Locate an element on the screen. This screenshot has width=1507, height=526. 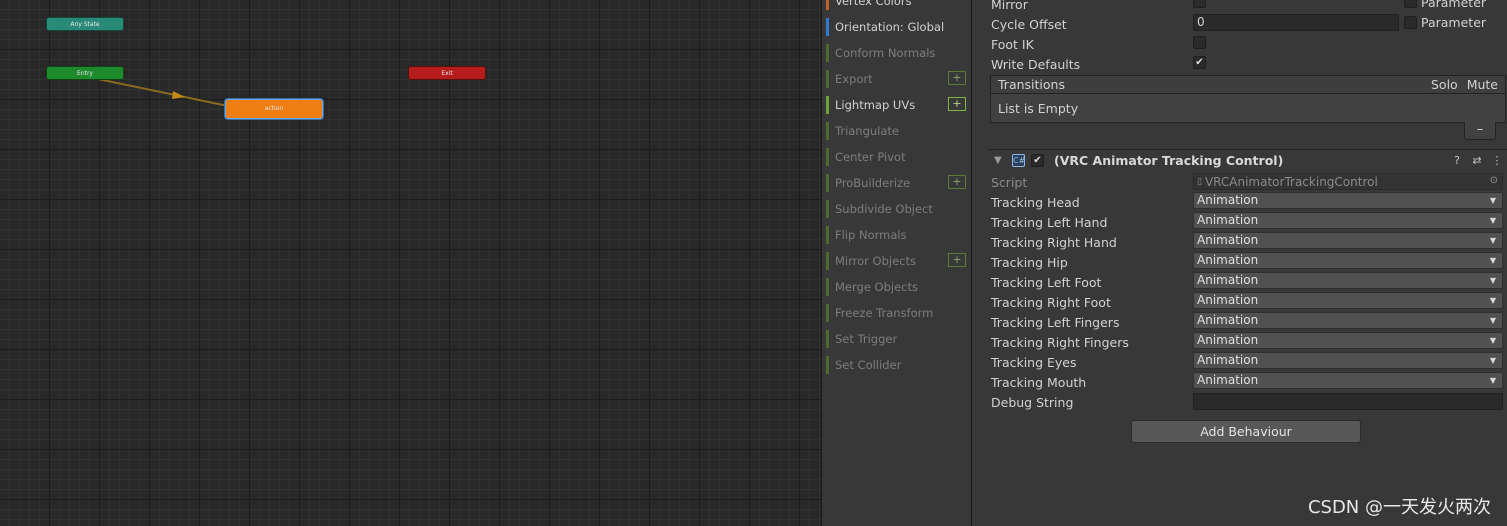
transitions-empty-message: List is Empty is located at coordinates (1248, 108).